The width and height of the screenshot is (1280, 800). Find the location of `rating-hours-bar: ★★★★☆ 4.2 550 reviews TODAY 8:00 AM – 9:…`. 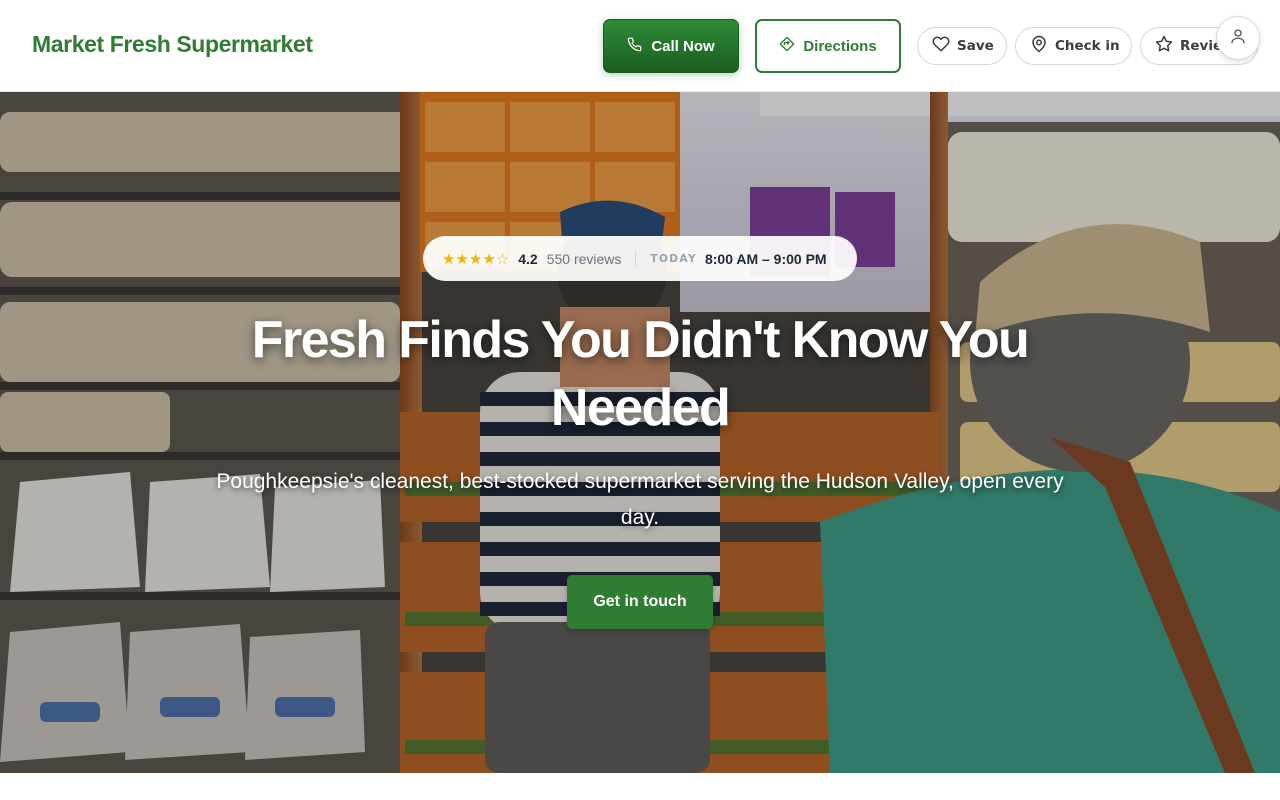

rating-hours-bar: ★★★★☆ 4.2 550 reviews TODAY 8:00 AM – 9:… is located at coordinates (640, 258).